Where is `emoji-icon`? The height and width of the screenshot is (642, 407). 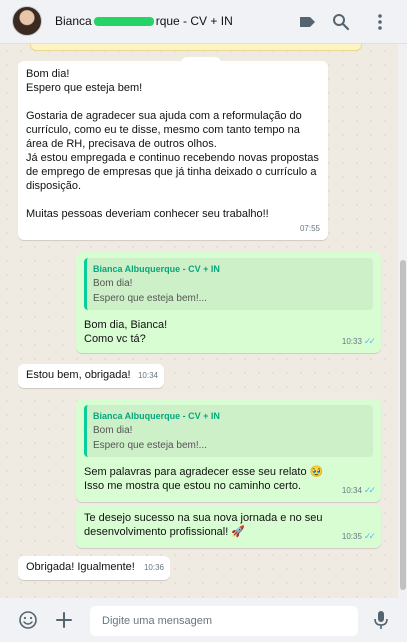
emoji-icon is located at coordinates (28, 620).